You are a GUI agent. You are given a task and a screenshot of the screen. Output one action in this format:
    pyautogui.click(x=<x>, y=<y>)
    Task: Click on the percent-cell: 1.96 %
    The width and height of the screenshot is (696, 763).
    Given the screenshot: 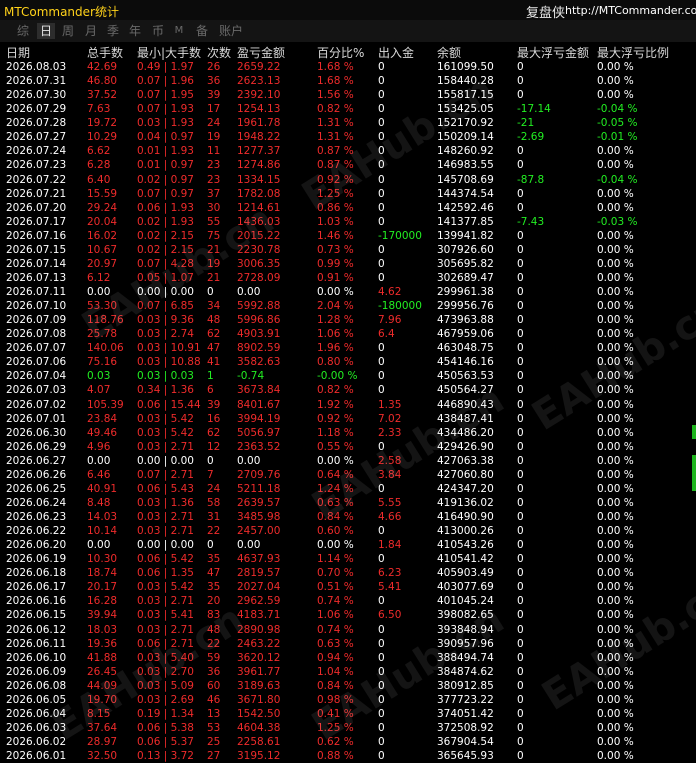 What is the action you would take?
    pyautogui.click(x=335, y=348)
    